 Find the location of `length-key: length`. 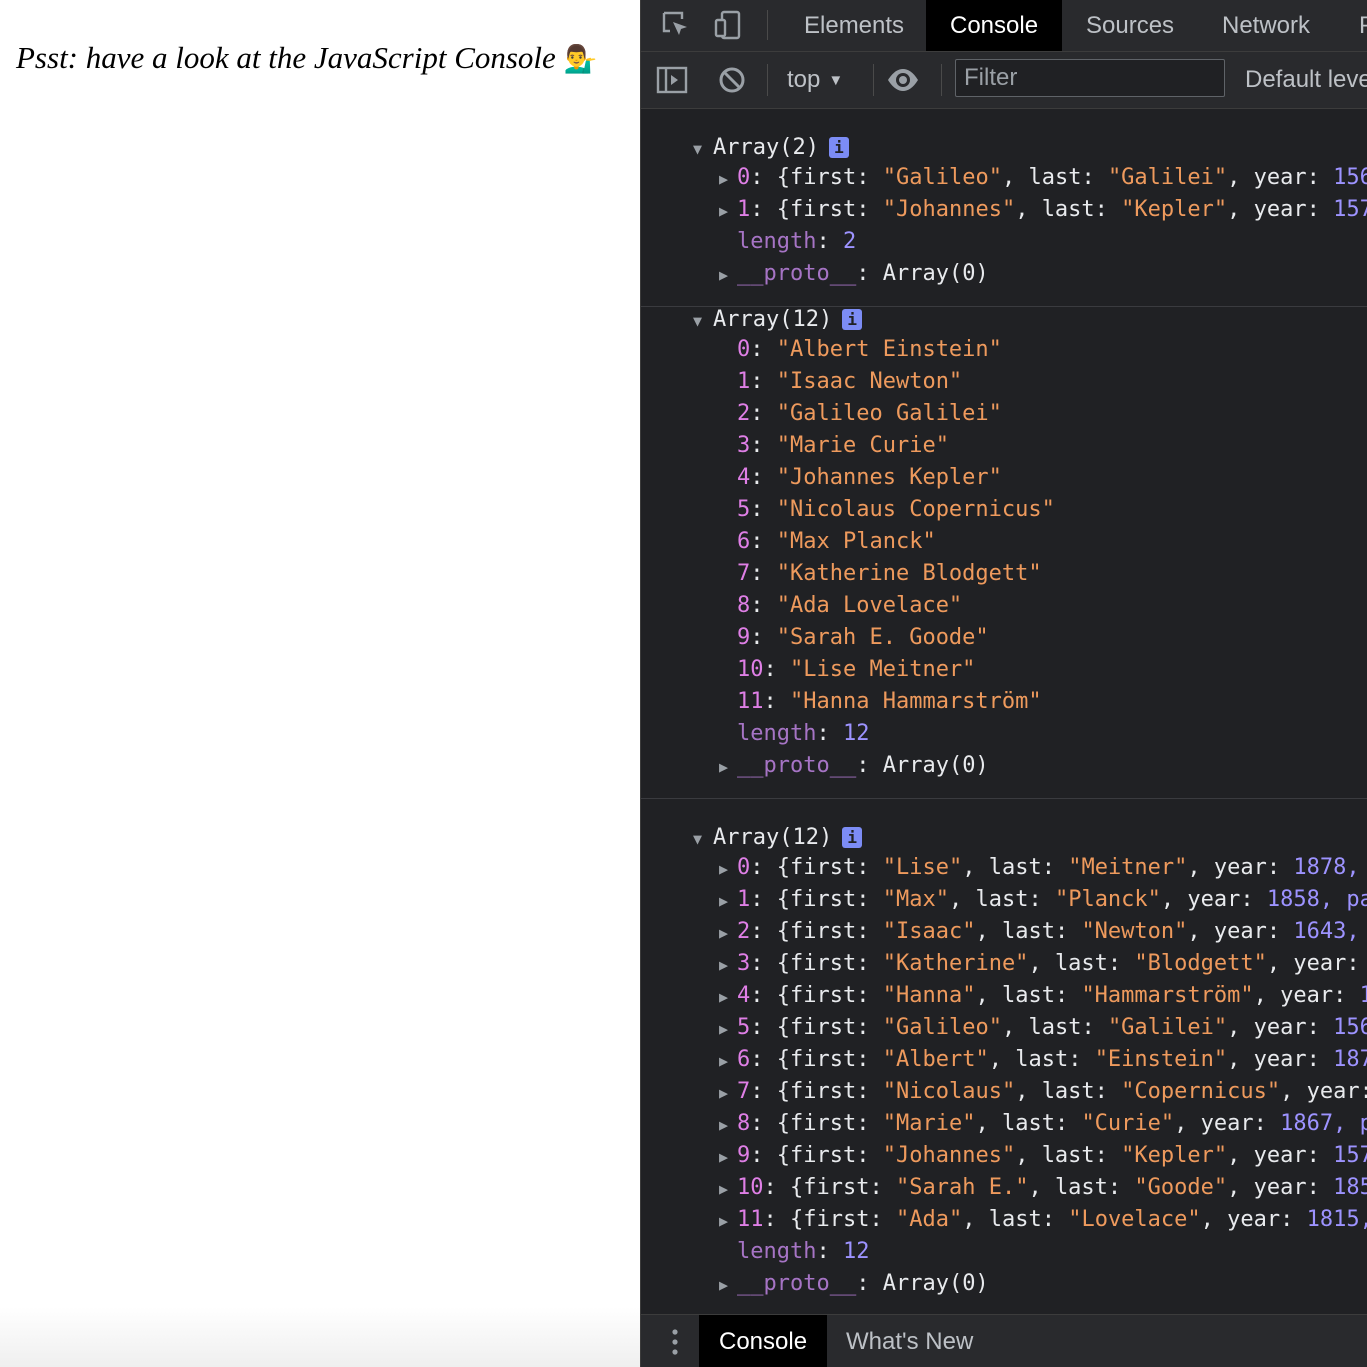

length-key: length is located at coordinates (777, 733).